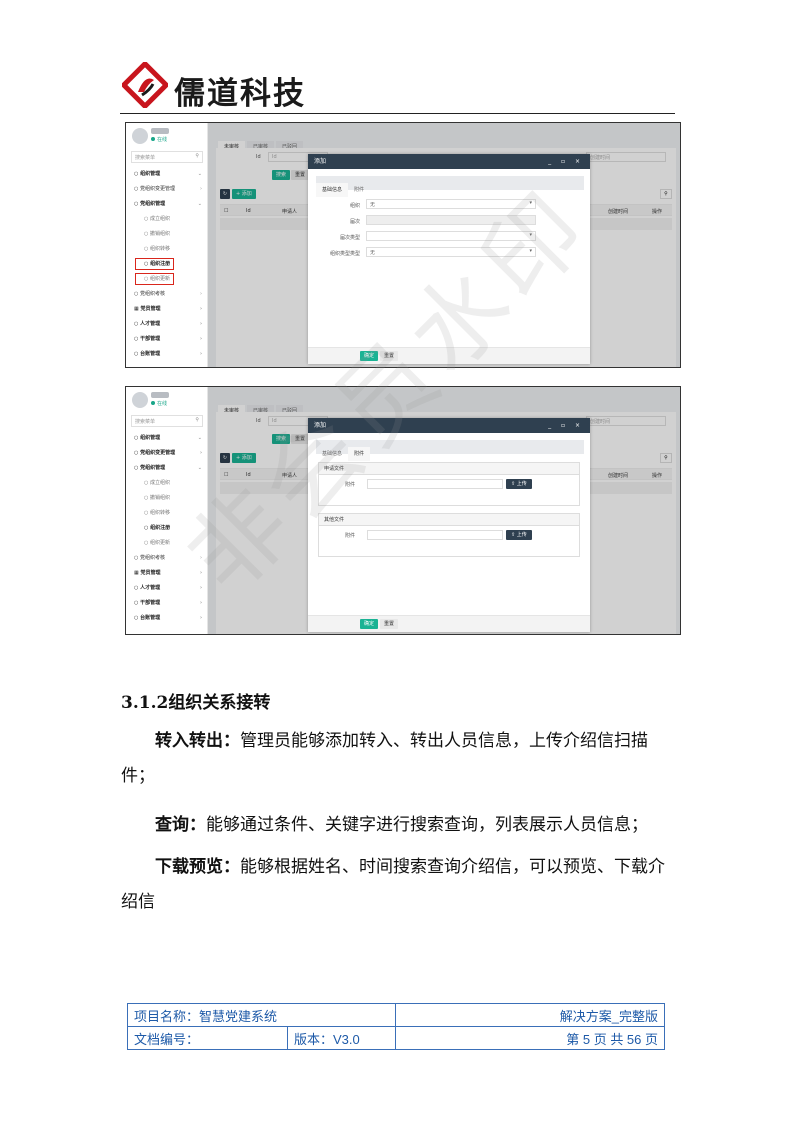 The width and height of the screenshot is (793, 1122). I want to click on paragraph-transfer: 转入转出：管理员能够添加转入、转出人员信息，上传介绍信扫描件；, so click(384, 758).